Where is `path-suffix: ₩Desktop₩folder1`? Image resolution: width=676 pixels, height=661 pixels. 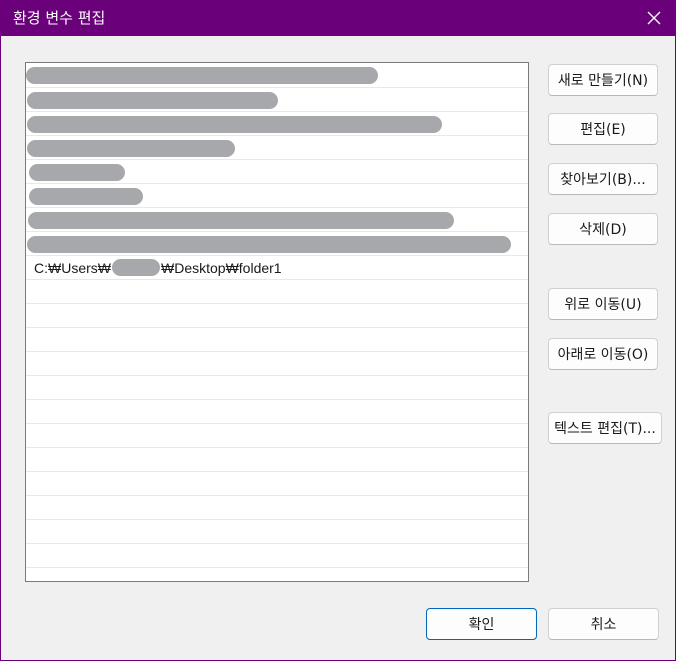
path-suffix: ₩Desktop₩folder1 is located at coordinates (221, 268).